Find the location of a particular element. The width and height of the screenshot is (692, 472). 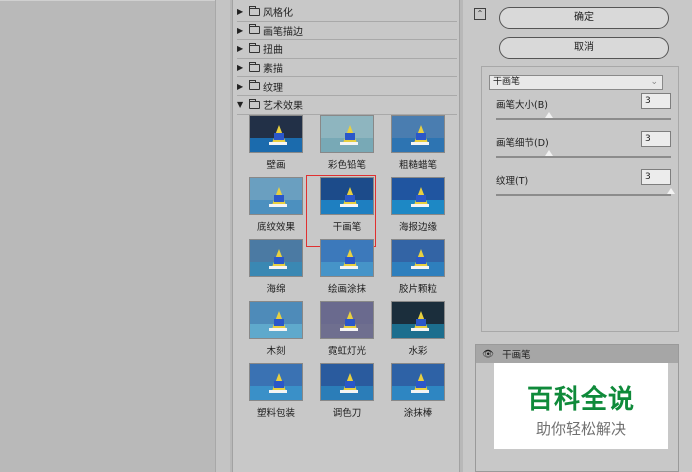

filter-category: ▶ 纹理 is located at coordinates (347, 86).